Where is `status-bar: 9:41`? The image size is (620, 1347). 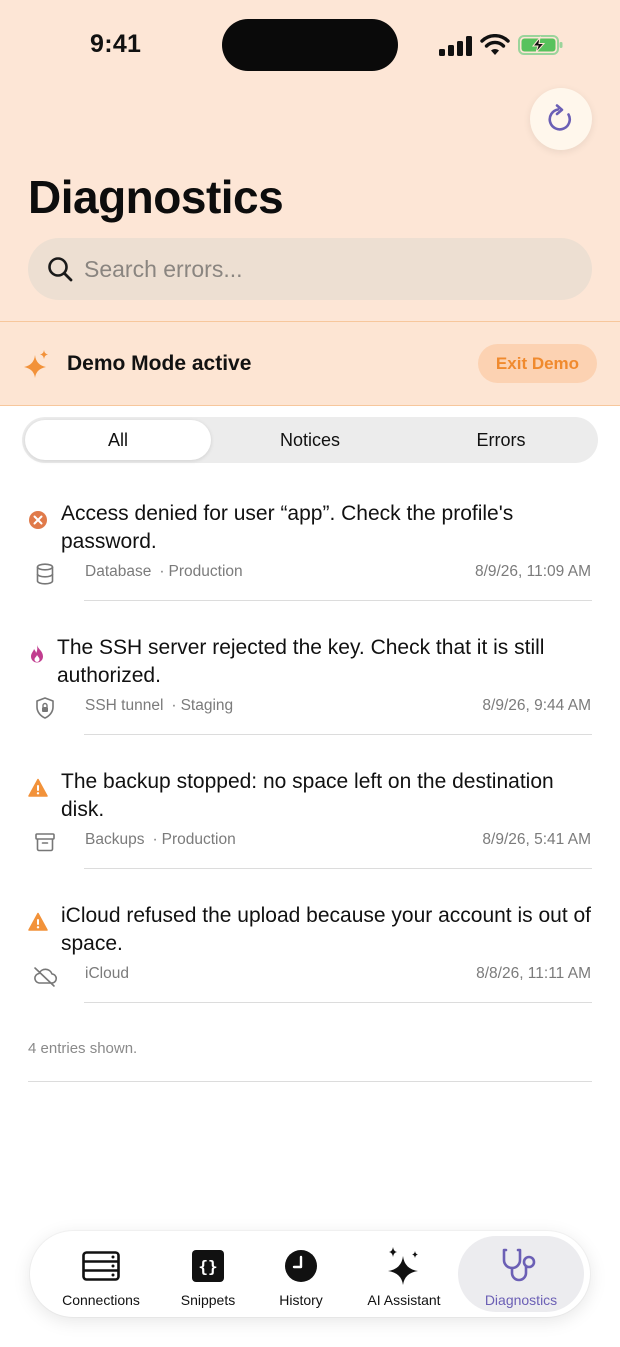 status-bar: 9:41 is located at coordinates (310, 45).